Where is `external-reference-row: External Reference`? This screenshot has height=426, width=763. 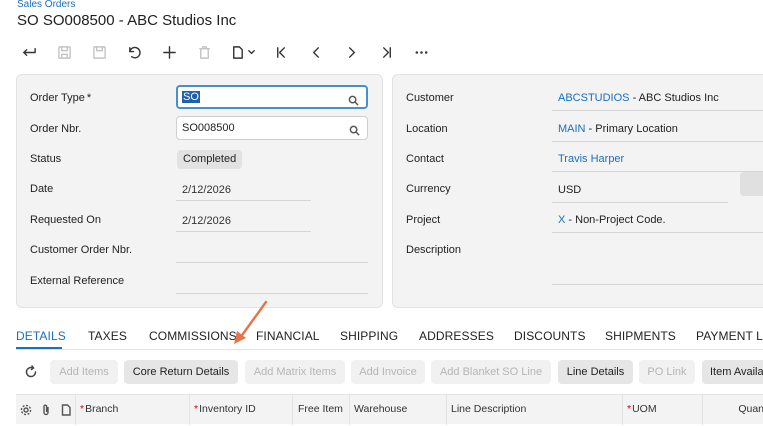
external-reference-row: External Reference is located at coordinates (199, 282).